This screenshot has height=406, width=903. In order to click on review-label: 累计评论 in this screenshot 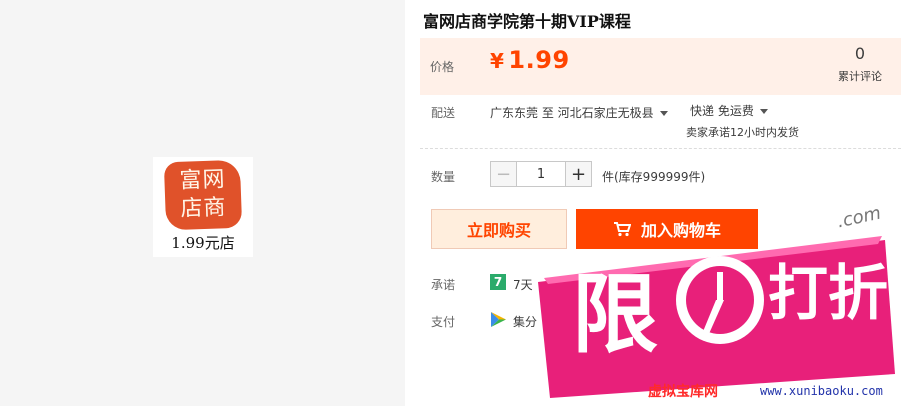, I will do `click(860, 76)`.